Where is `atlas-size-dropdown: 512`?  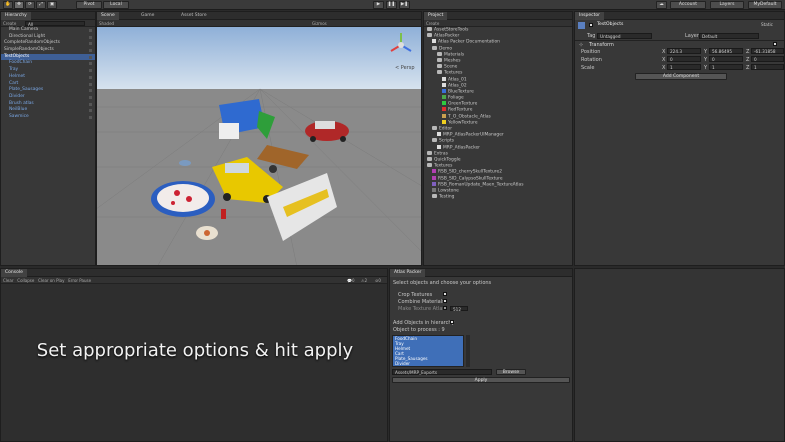
atlas-size-dropdown: 512 is located at coordinates (459, 309).